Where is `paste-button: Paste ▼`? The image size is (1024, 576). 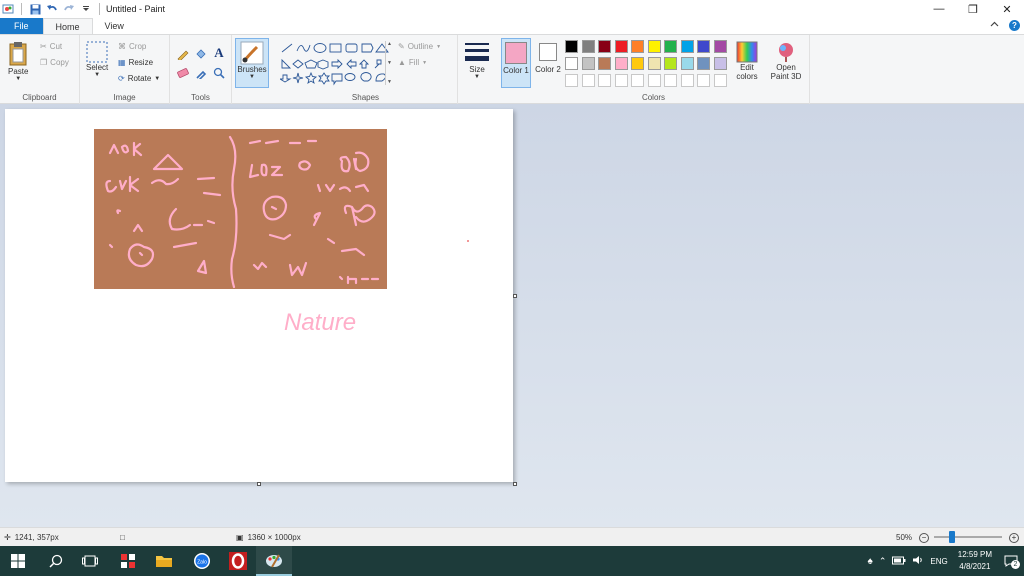 paste-button: Paste ▼ is located at coordinates (18, 61).